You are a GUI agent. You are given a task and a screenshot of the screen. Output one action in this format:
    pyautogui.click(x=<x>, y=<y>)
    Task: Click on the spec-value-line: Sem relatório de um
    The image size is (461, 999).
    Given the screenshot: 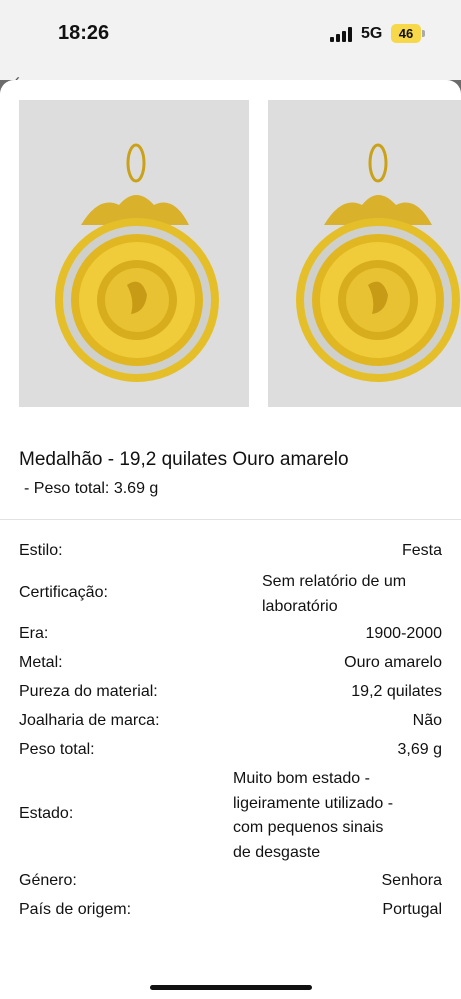 What is the action you would take?
    pyautogui.click(x=334, y=581)
    